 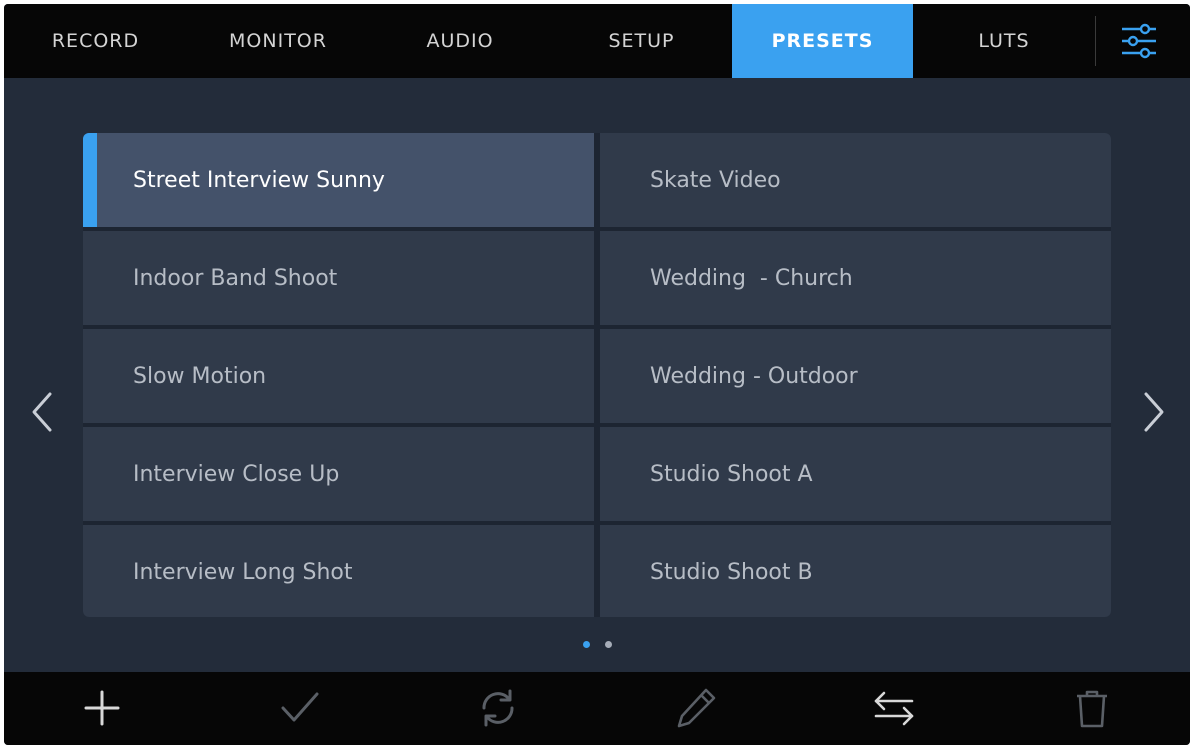 I want to click on sliders-icon, so click(x=1139, y=41).